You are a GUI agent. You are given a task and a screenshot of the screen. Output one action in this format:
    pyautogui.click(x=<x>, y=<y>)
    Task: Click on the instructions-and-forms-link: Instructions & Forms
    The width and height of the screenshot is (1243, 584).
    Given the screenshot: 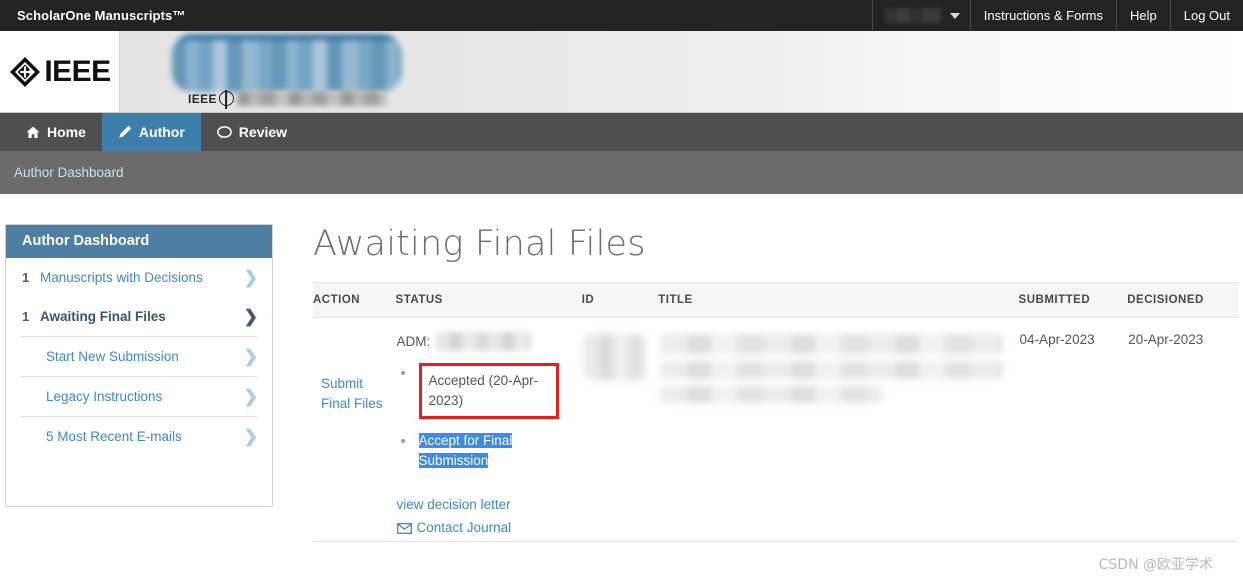 What is the action you would take?
    pyautogui.click(x=1042, y=15)
    